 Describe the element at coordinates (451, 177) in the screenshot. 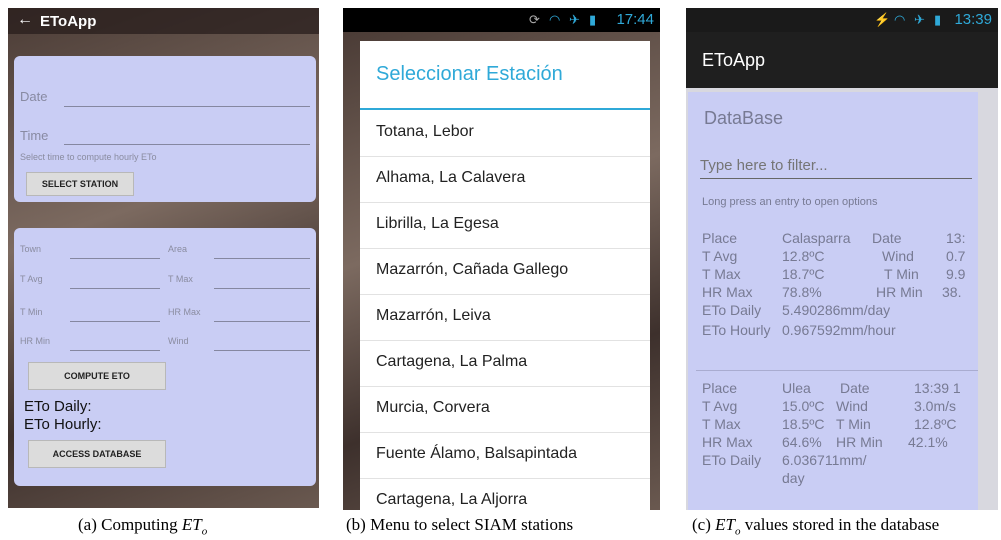

I see `station-label: Alhama, La Calavera` at that location.